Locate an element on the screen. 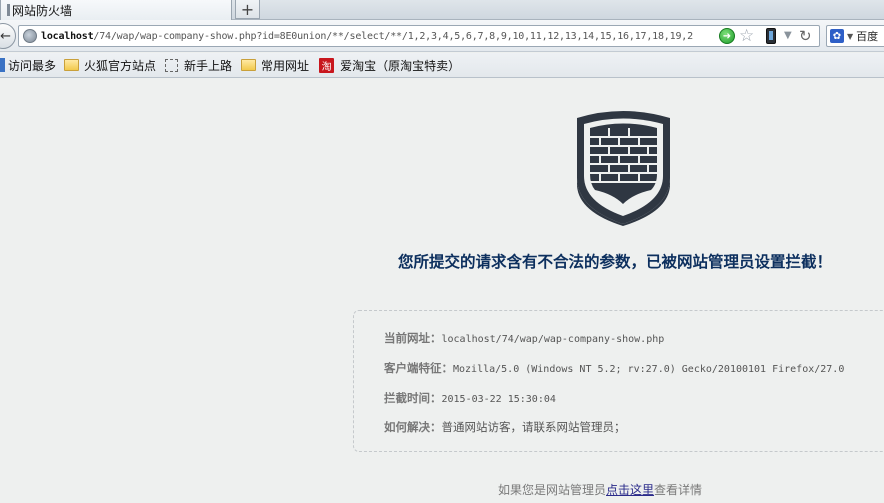 This screenshot has width=884, height=503. back-arrow-icon: ← is located at coordinates (5, 36).